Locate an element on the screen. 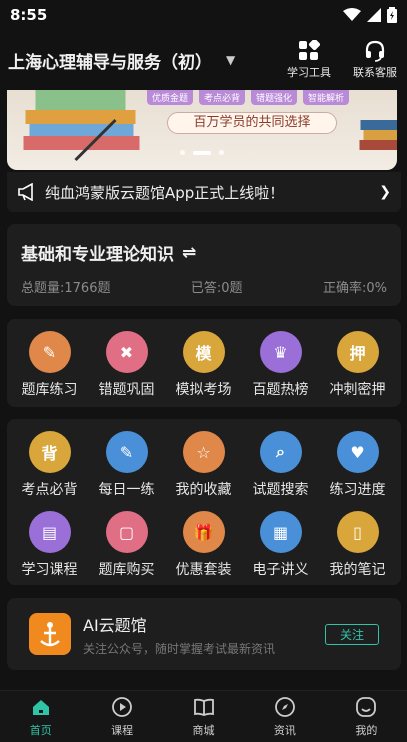 Image resolution: width=407 pixels, height=742 pixels. tab-home: 首页 is located at coordinates (40, 716).